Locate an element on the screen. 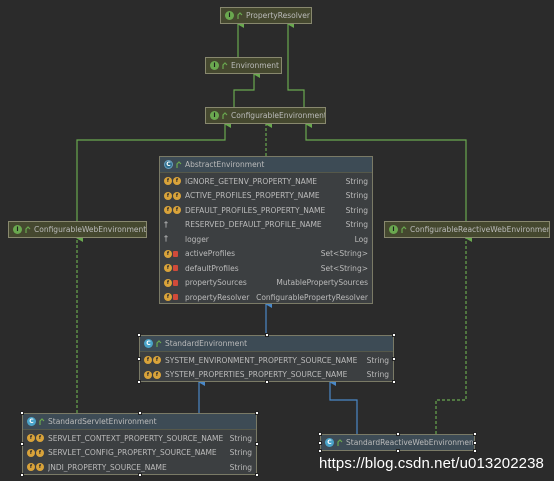 The height and width of the screenshot is (481, 554). field-row: f activeProfiles Set<String> is located at coordinates (266, 254).